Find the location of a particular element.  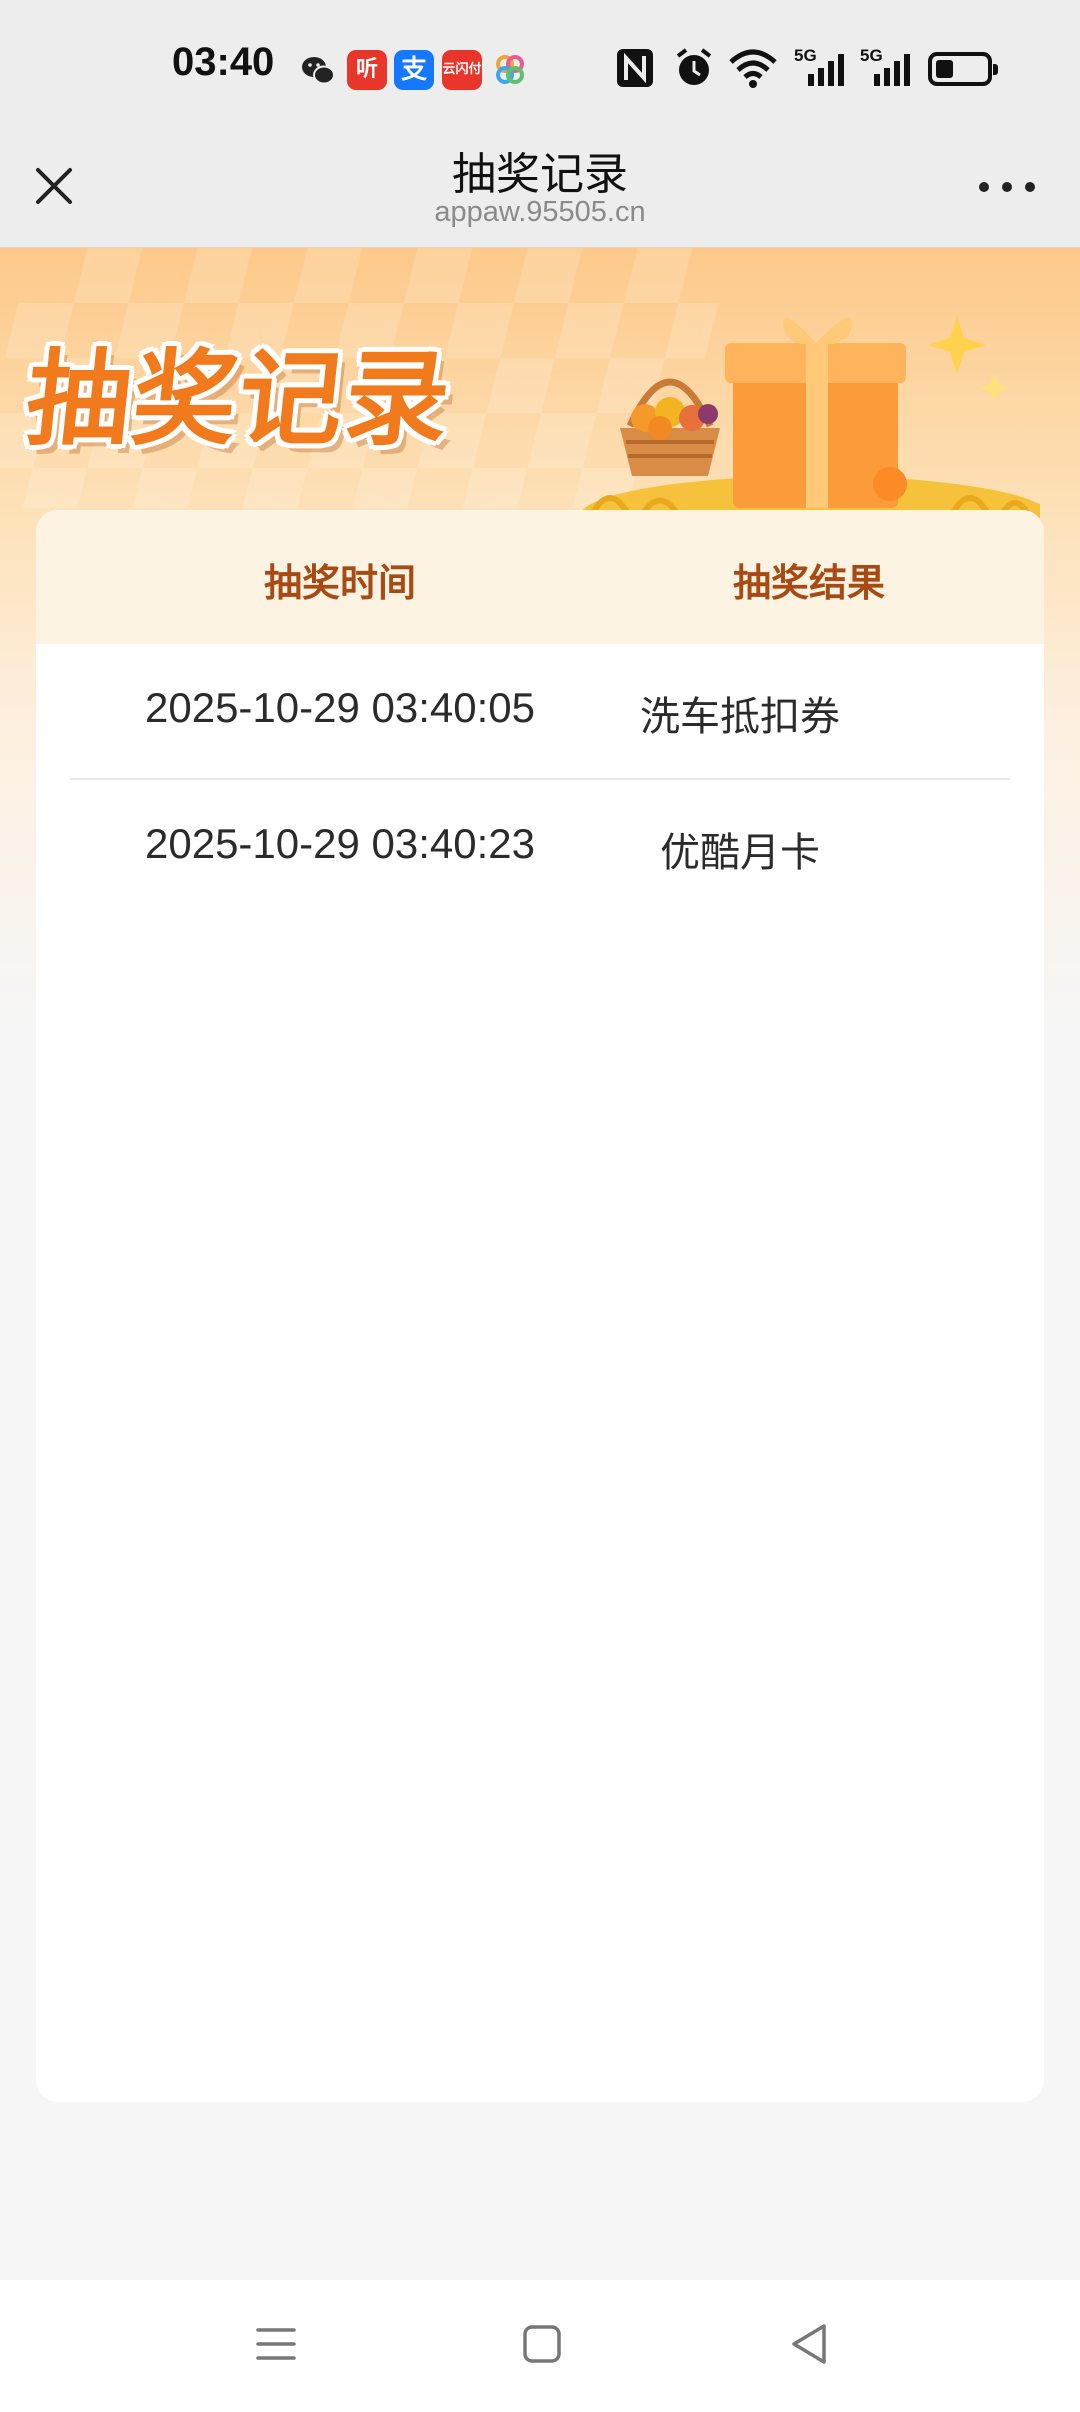

status-bar: 03:40 听 支 云闪付 5G 5G is located at coordinates (540, 66).